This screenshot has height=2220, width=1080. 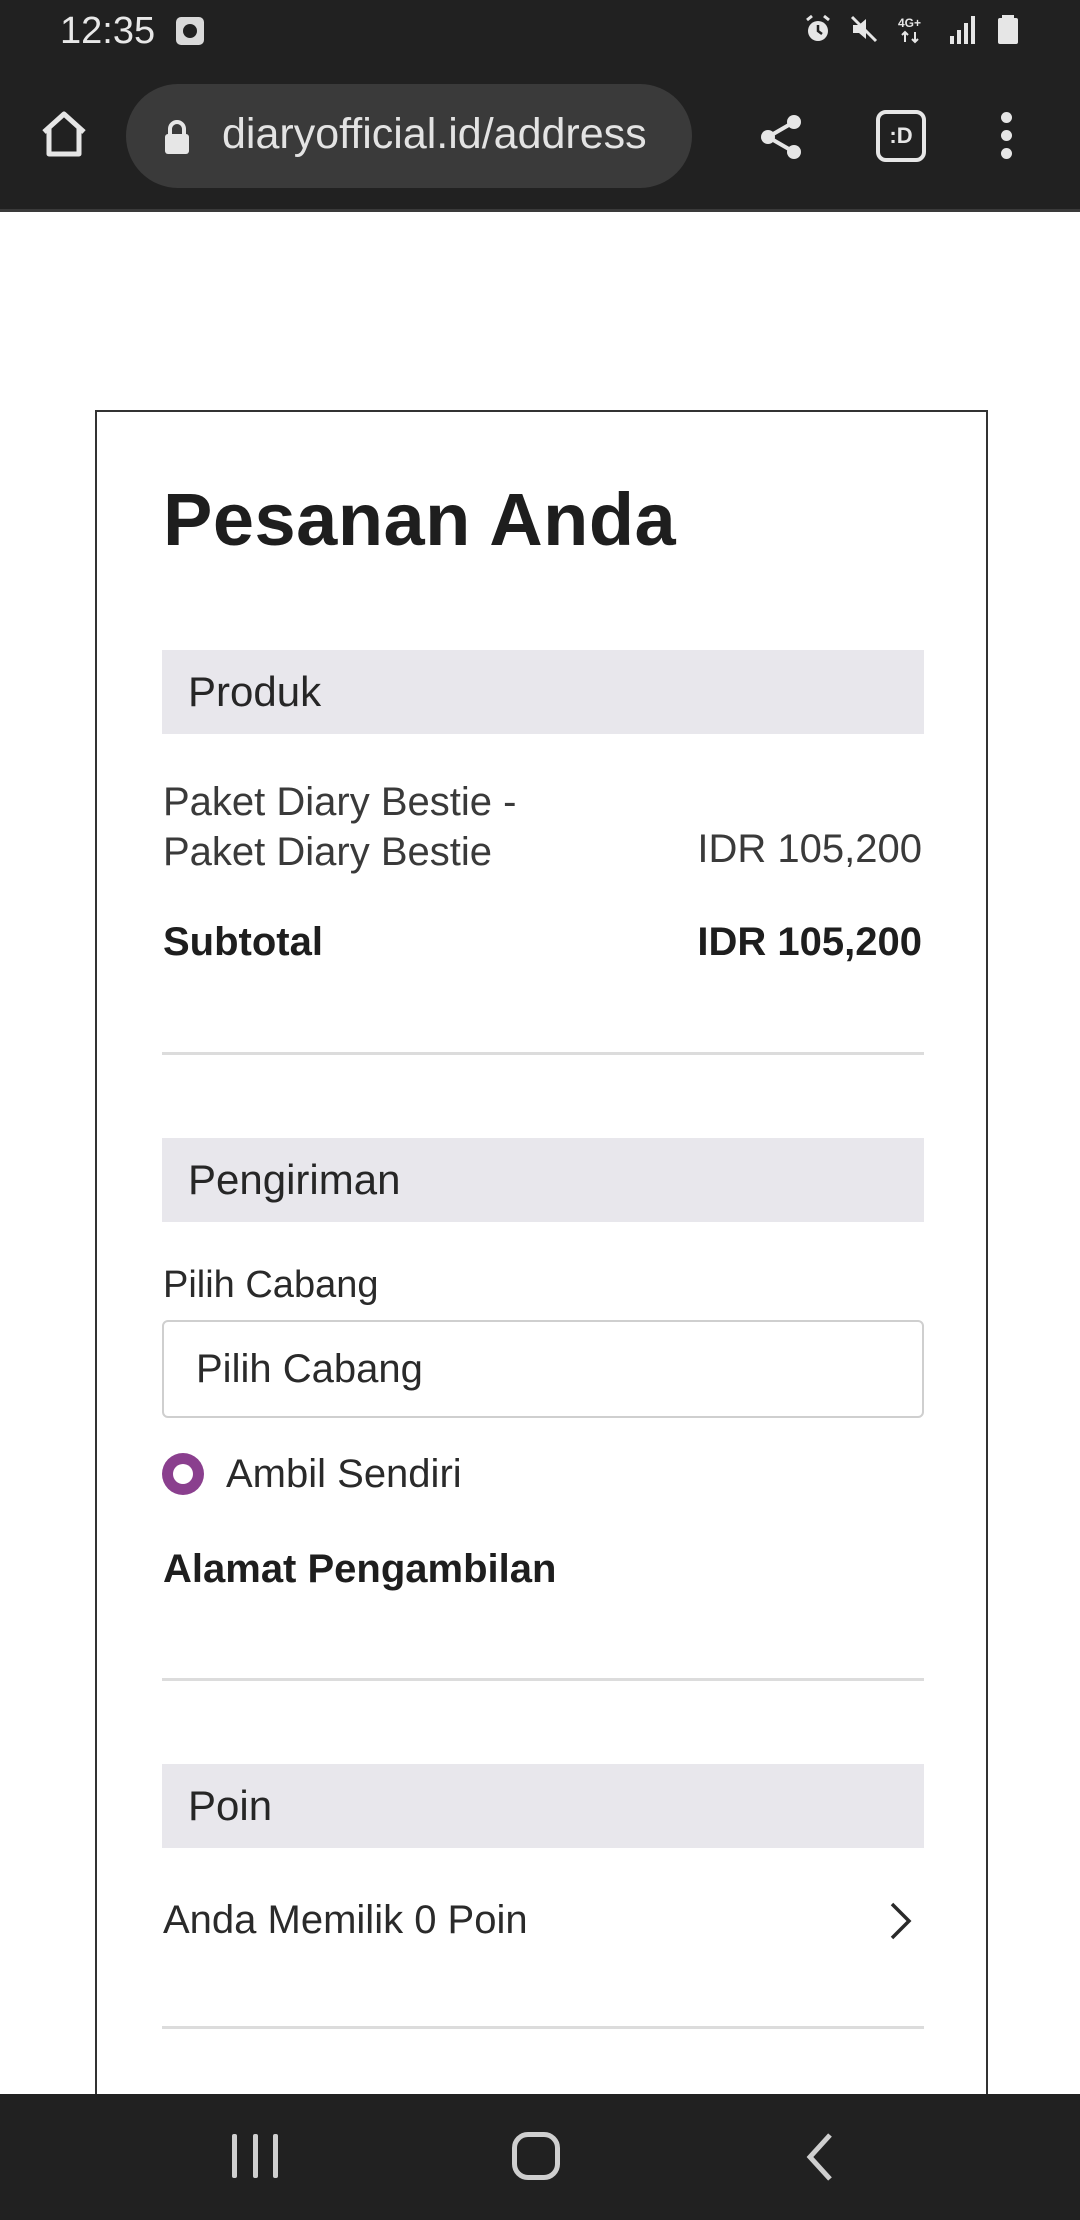 What do you see at coordinates (108, 31) in the screenshot?
I see `status-time: 12:35` at bounding box center [108, 31].